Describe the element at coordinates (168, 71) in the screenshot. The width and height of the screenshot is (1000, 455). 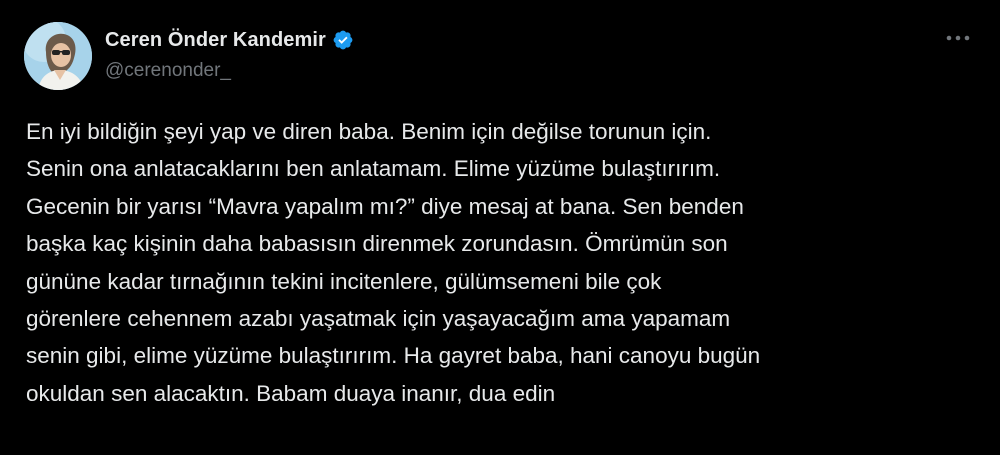
I see `author-handle: @cerenonder_` at that location.